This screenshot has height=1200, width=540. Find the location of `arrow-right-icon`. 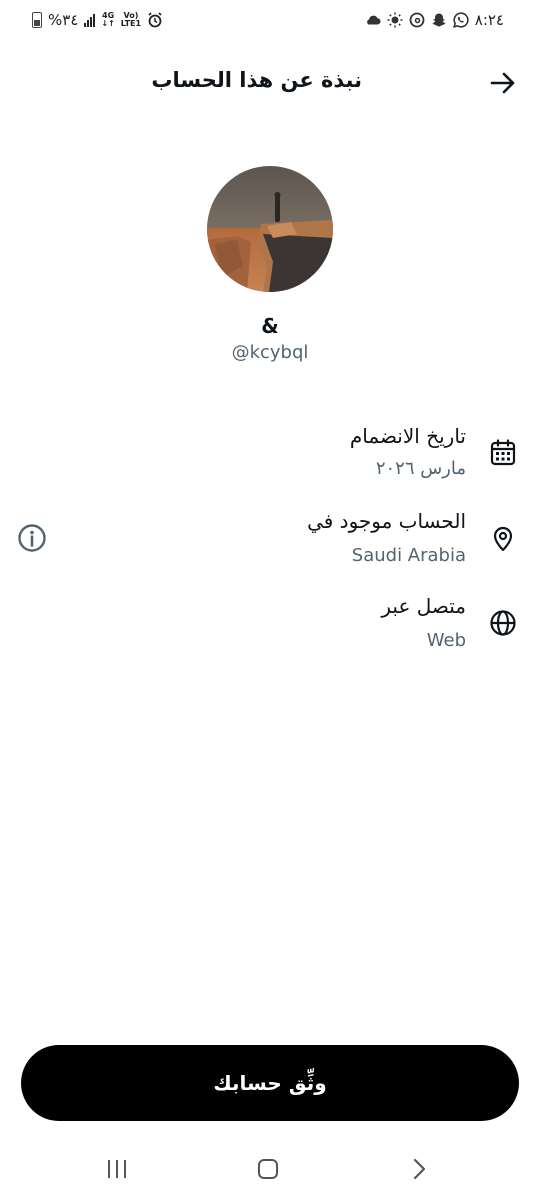

arrow-right-icon is located at coordinates (502, 83).